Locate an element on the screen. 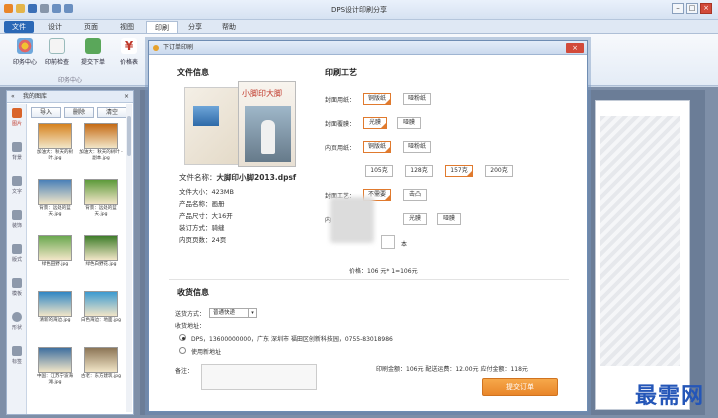 This screenshot has height=418, width=718. menu-page: 页面 is located at coordinates (91, 27).